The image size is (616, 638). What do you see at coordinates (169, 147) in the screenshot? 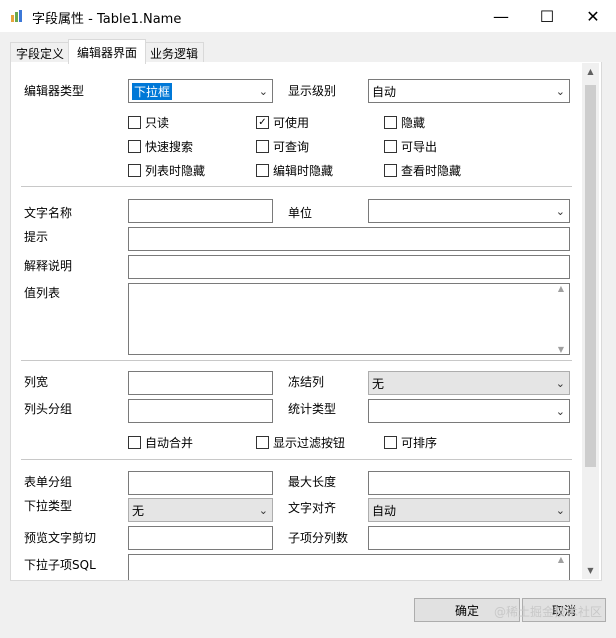
I see `checkbox-label: 快速搜索` at bounding box center [169, 147].